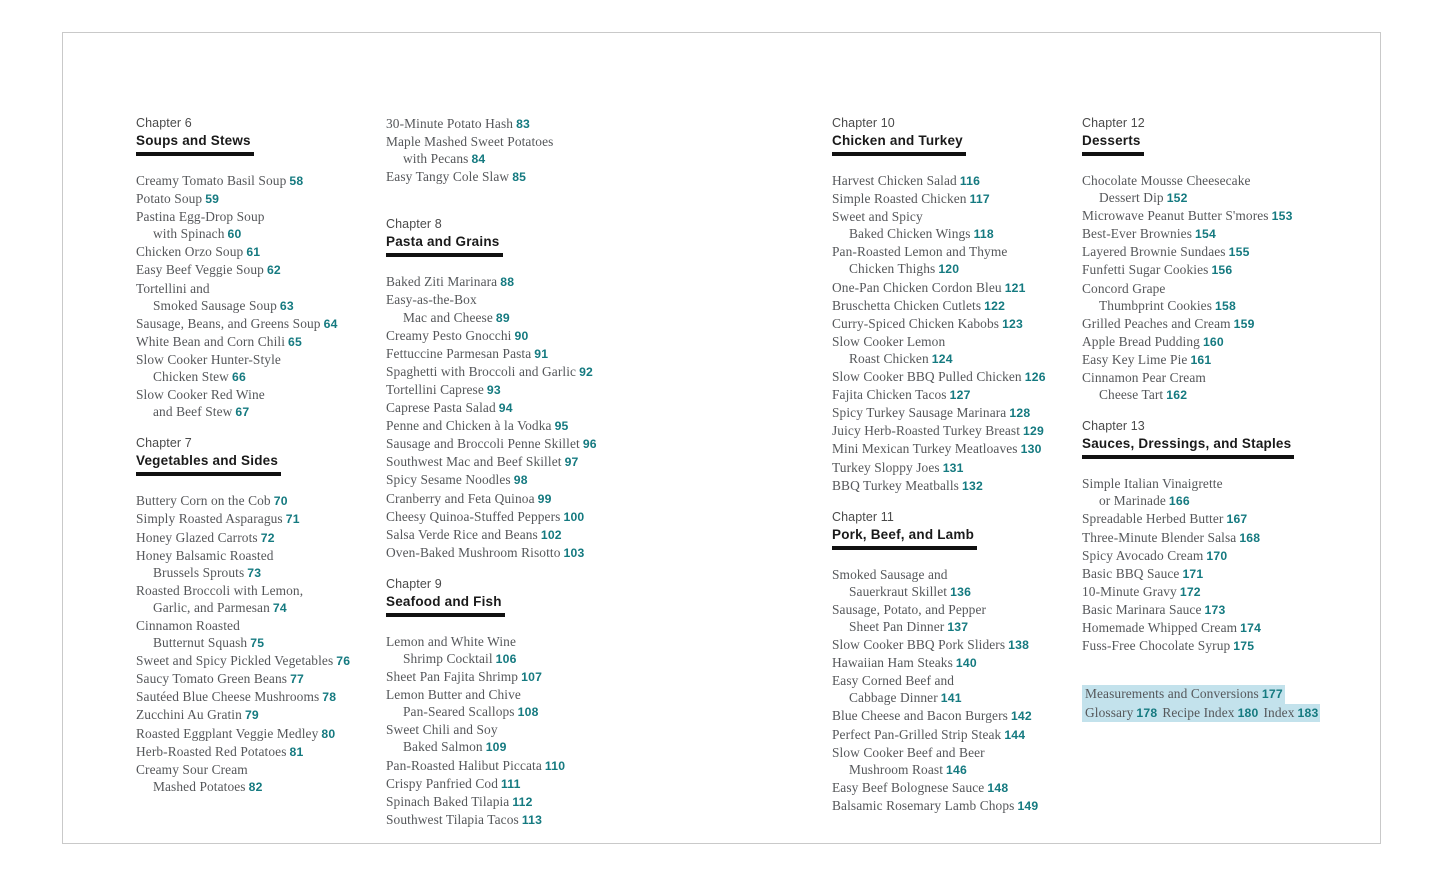  I want to click on toc-entry: Spicy Avocado Cream 170, so click(1222, 556).